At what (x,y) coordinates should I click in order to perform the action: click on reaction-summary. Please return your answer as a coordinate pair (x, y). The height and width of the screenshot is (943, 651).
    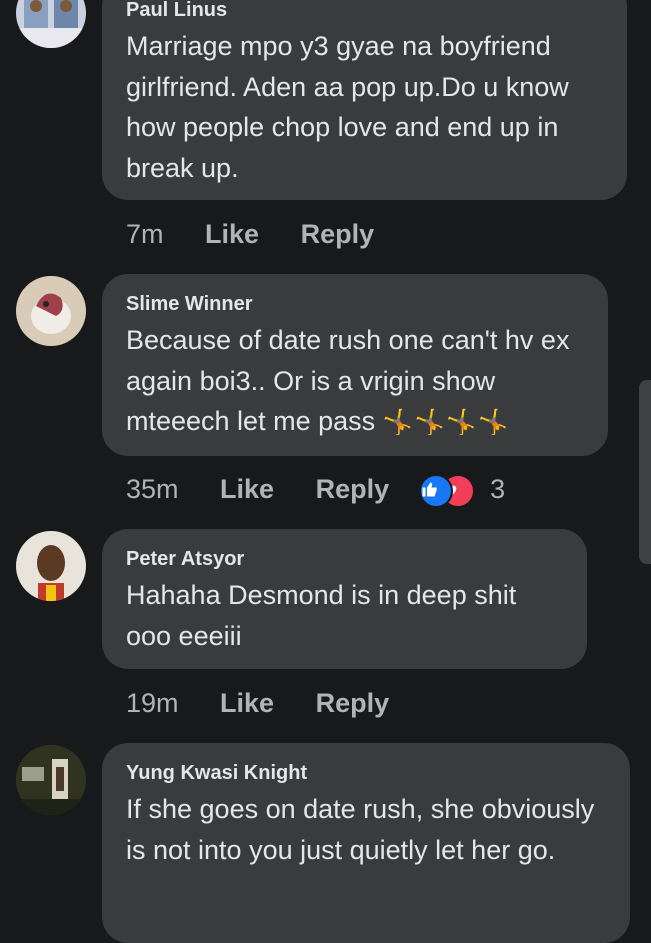
    Looking at the image, I should click on (446, 490).